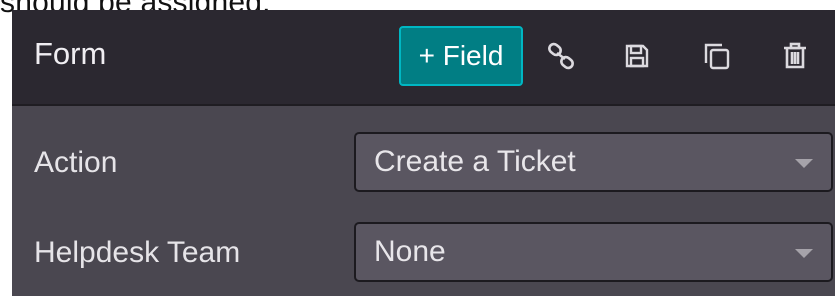 This screenshot has height=296, width=835. What do you see at coordinates (461, 56) in the screenshot?
I see `add-field-button: + Field` at bounding box center [461, 56].